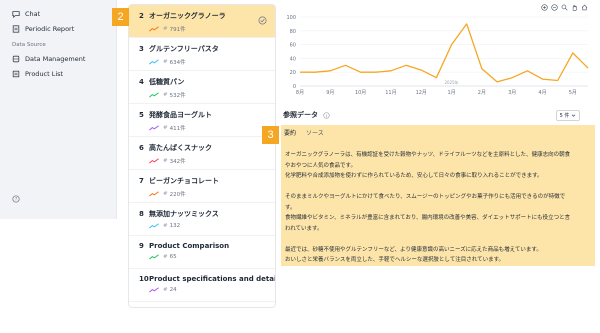  What do you see at coordinates (584, 7) in the screenshot?
I see `home-icon` at bounding box center [584, 7].